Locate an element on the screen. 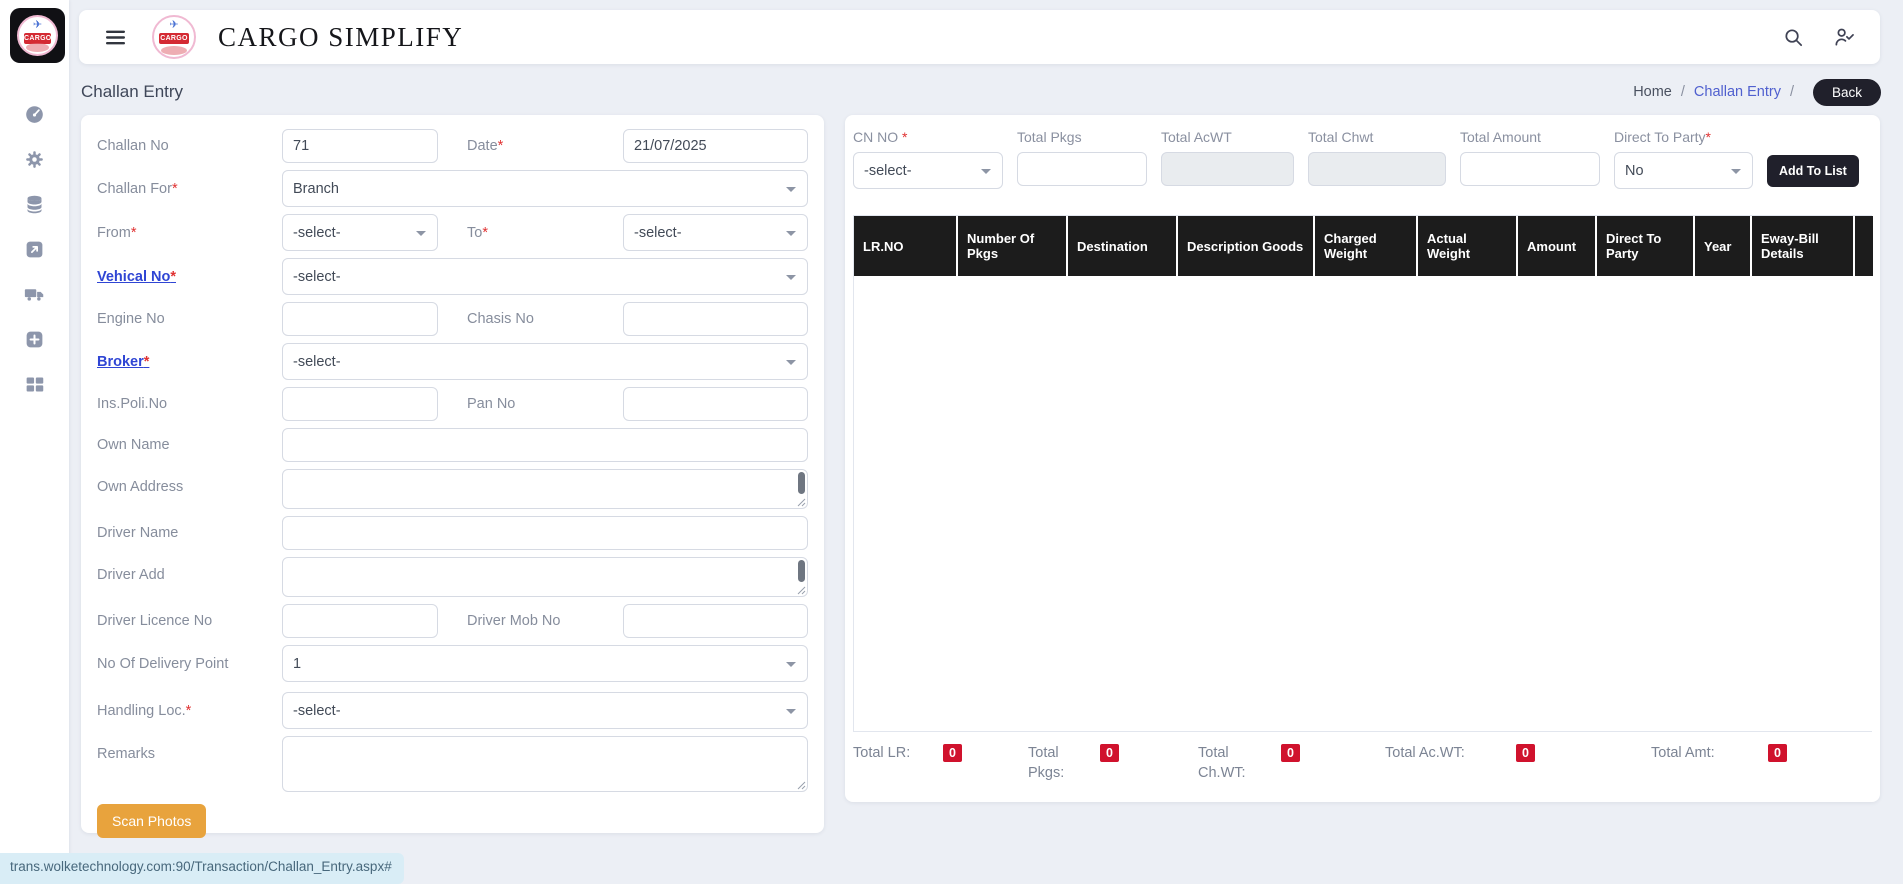 The image size is (1903, 884). col-number-of-pkgs: Number Of Pkgs is located at coordinates (1012, 246).